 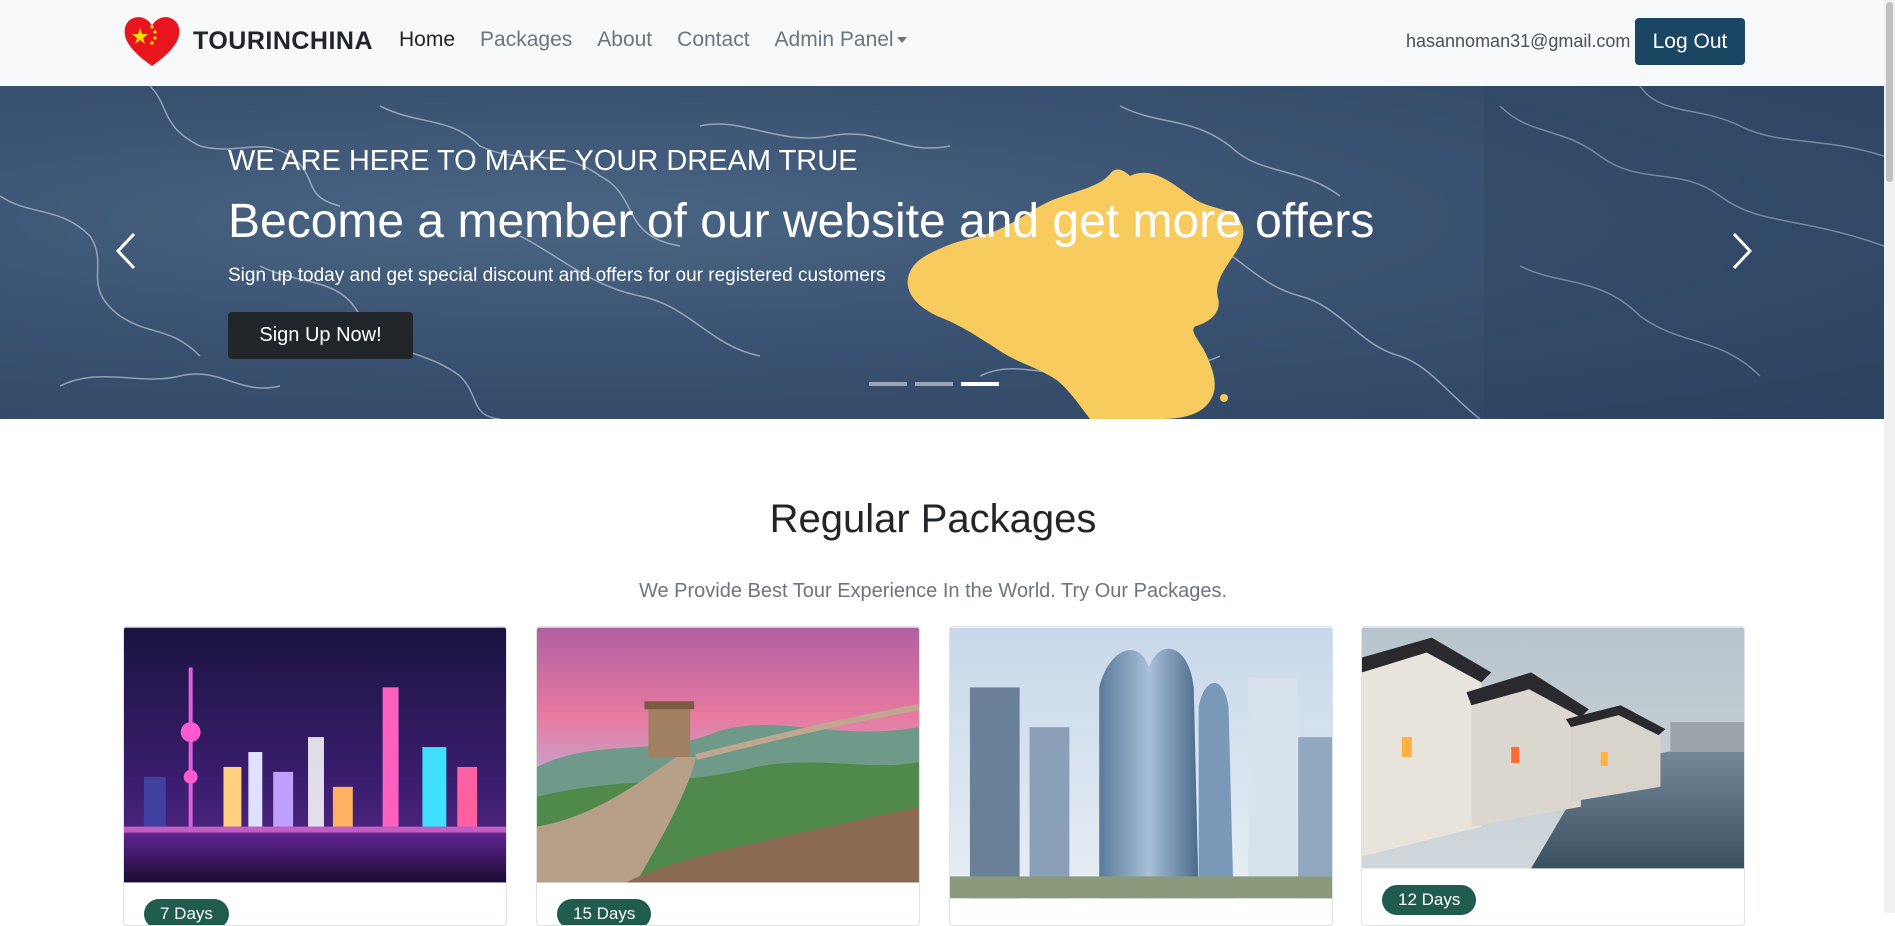 I want to click on admin-panel-label: Admin Panel, so click(x=834, y=39).